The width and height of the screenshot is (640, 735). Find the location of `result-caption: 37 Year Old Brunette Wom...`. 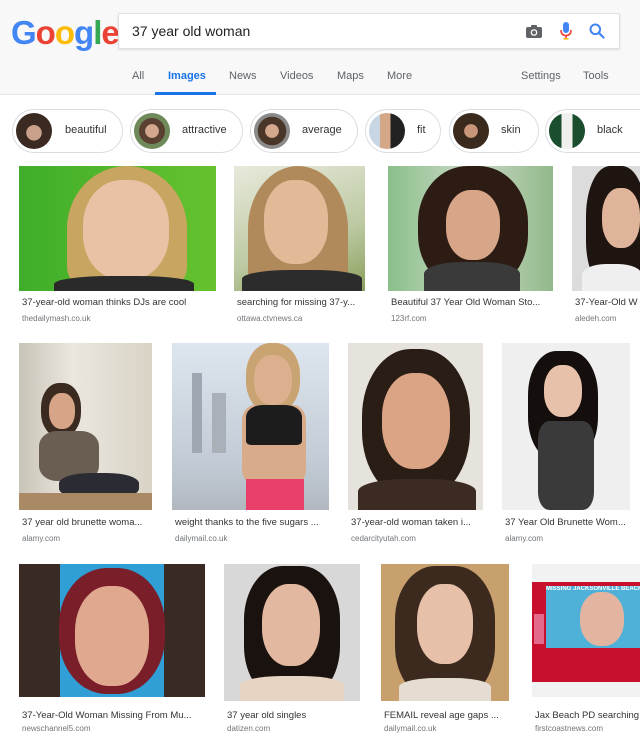

result-caption: 37 Year Old Brunette Wom... is located at coordinates (565, 522).